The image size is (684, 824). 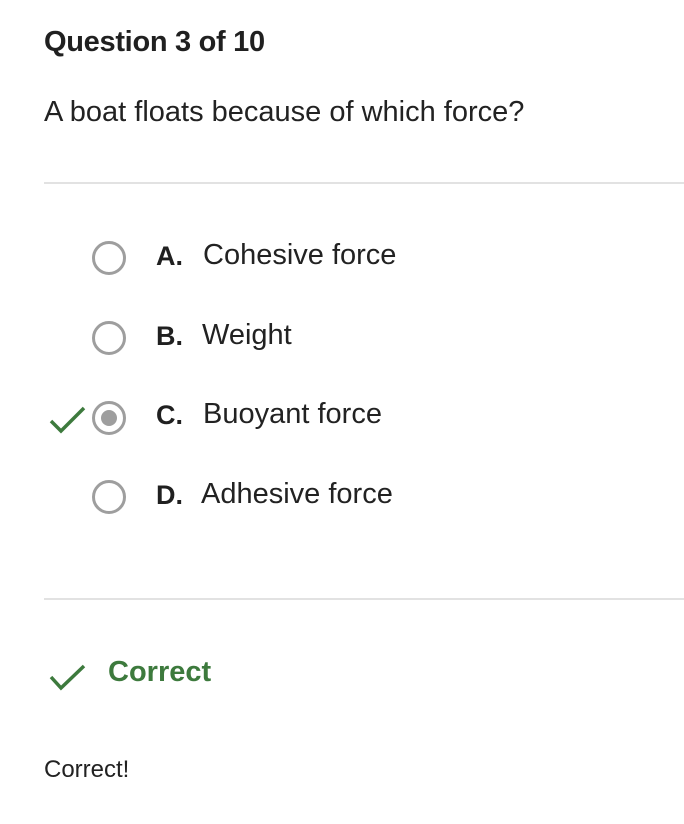 I want to click on option-text: Buoyant force, so click(x=292, y=414).